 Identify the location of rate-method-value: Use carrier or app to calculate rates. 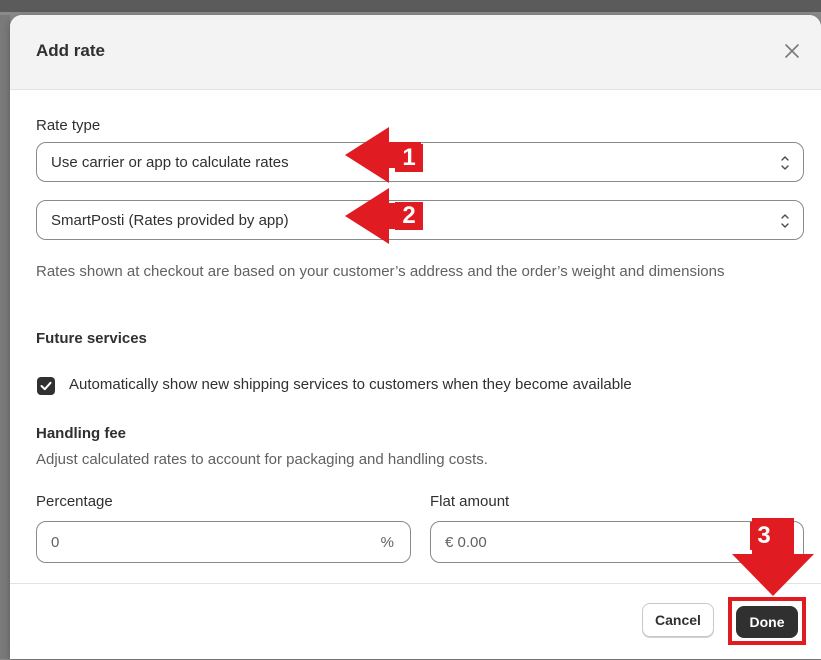
(170, 162).